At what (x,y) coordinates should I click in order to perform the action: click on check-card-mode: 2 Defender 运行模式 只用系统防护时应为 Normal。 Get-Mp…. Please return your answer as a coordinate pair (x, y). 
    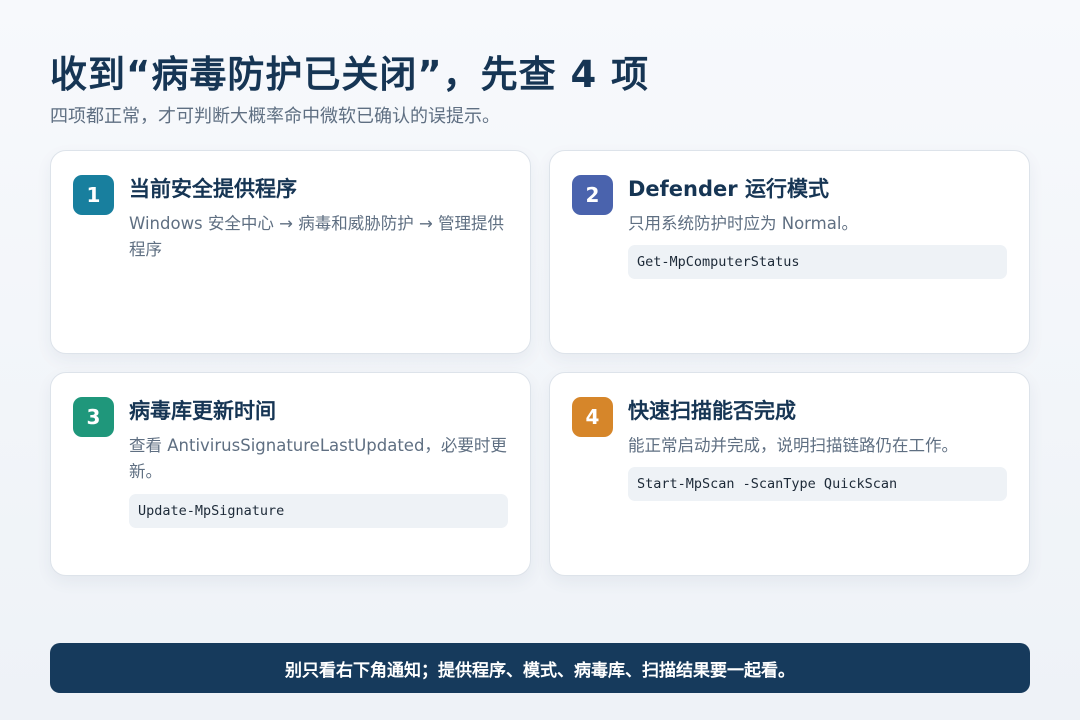
    Looking at the image, I should click on (789, 252).